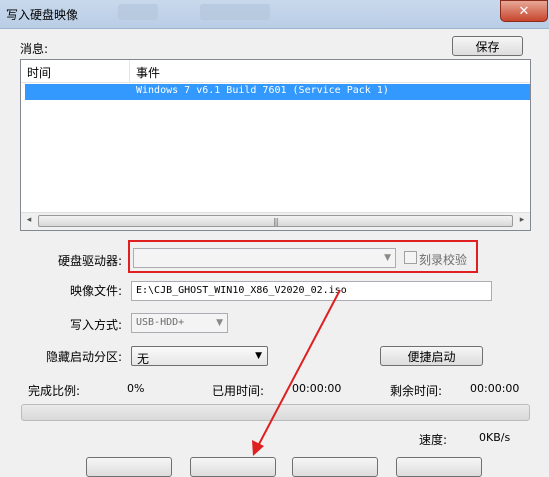 This screenshot has height=477, width=549. What do you see at coordinates (258, 448) in the screenshot?
I see `arrow-head` at bounding box center [258, 448].